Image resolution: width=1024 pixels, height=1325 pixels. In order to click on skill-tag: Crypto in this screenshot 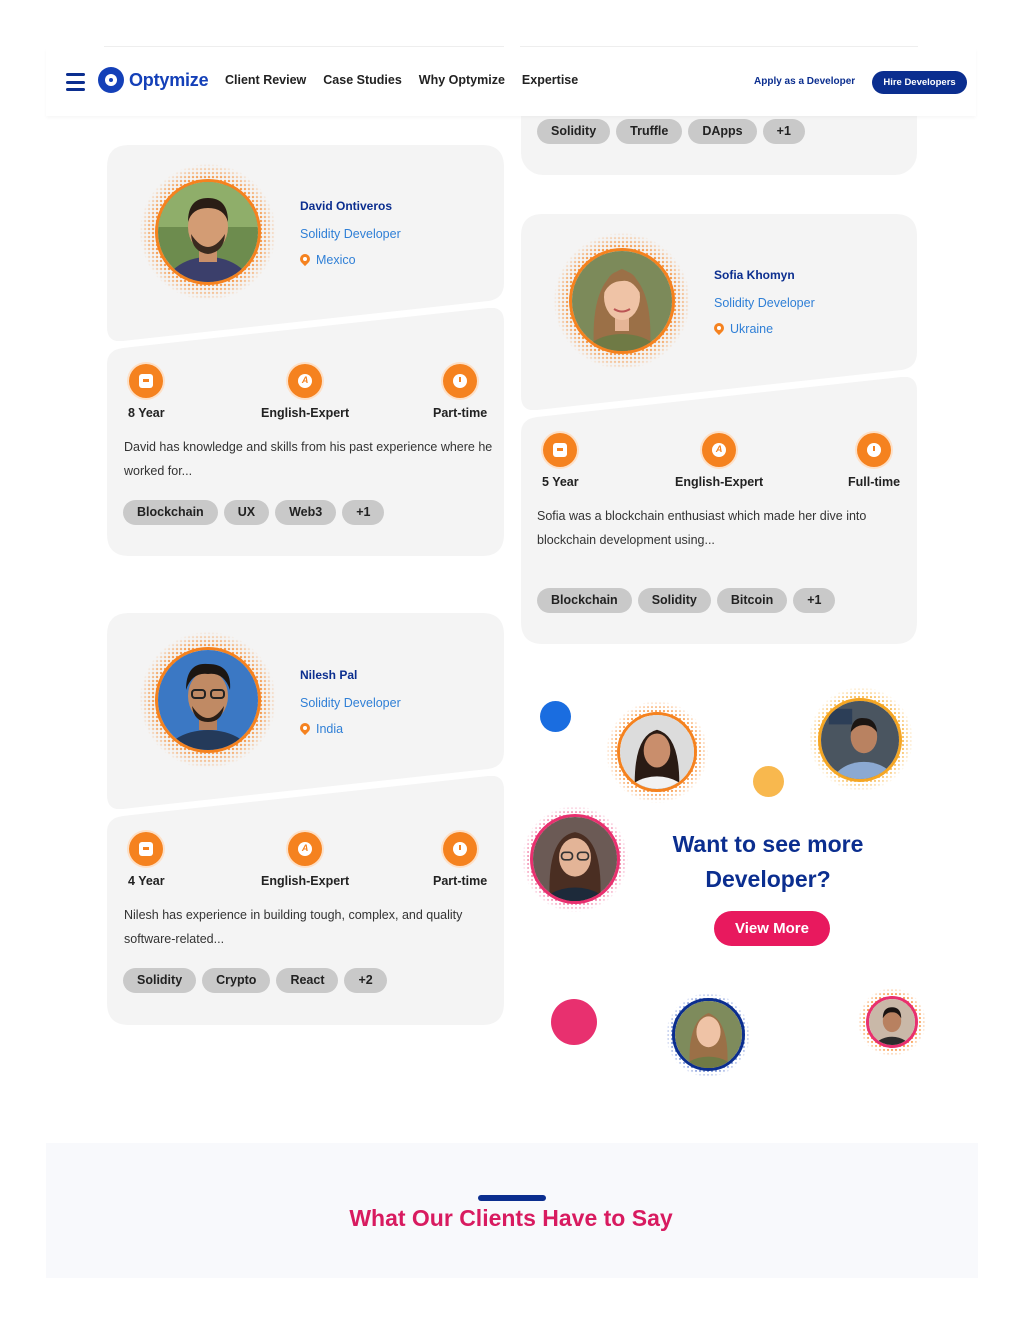, I will do `click(236, 980)`.